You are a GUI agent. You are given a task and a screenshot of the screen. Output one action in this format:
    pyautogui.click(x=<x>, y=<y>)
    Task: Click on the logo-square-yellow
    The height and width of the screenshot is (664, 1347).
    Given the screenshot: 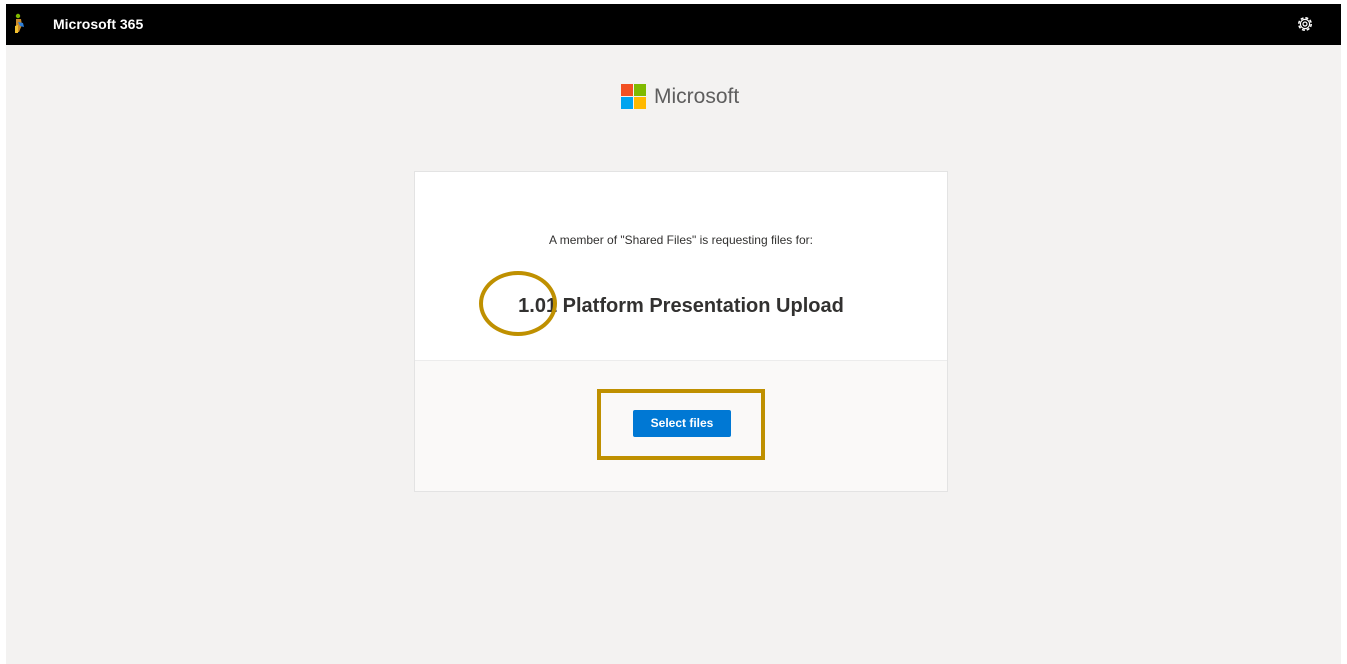 What is the action you would take?
    pyautogui.click(x=640, y=103)
    